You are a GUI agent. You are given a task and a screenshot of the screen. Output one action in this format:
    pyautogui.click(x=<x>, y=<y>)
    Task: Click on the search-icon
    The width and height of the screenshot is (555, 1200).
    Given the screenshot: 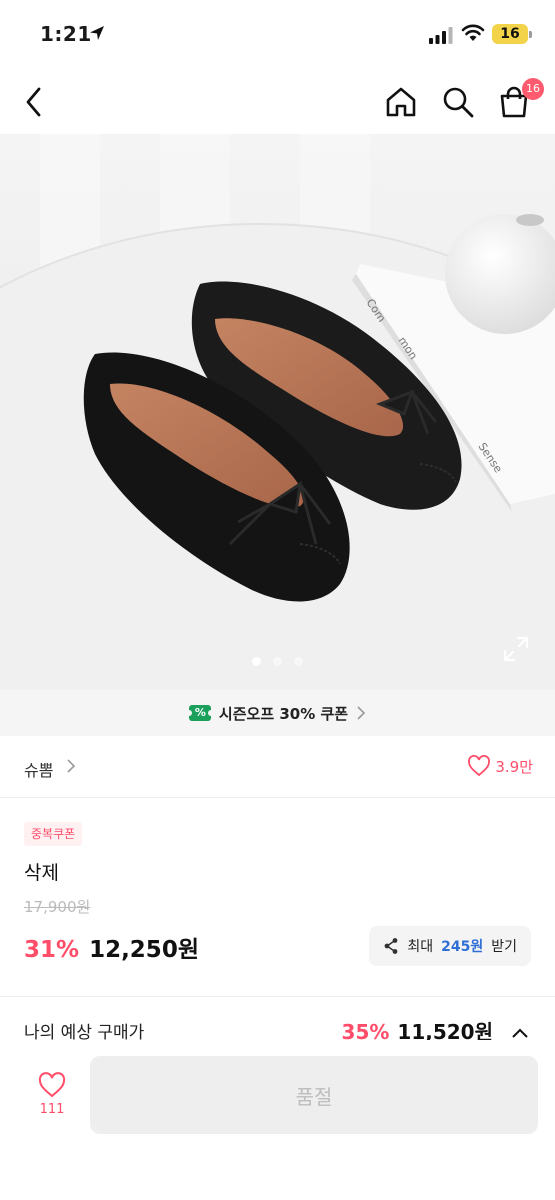 What is the action you would take?
    pyautogui.click(x=458, y=102)
    